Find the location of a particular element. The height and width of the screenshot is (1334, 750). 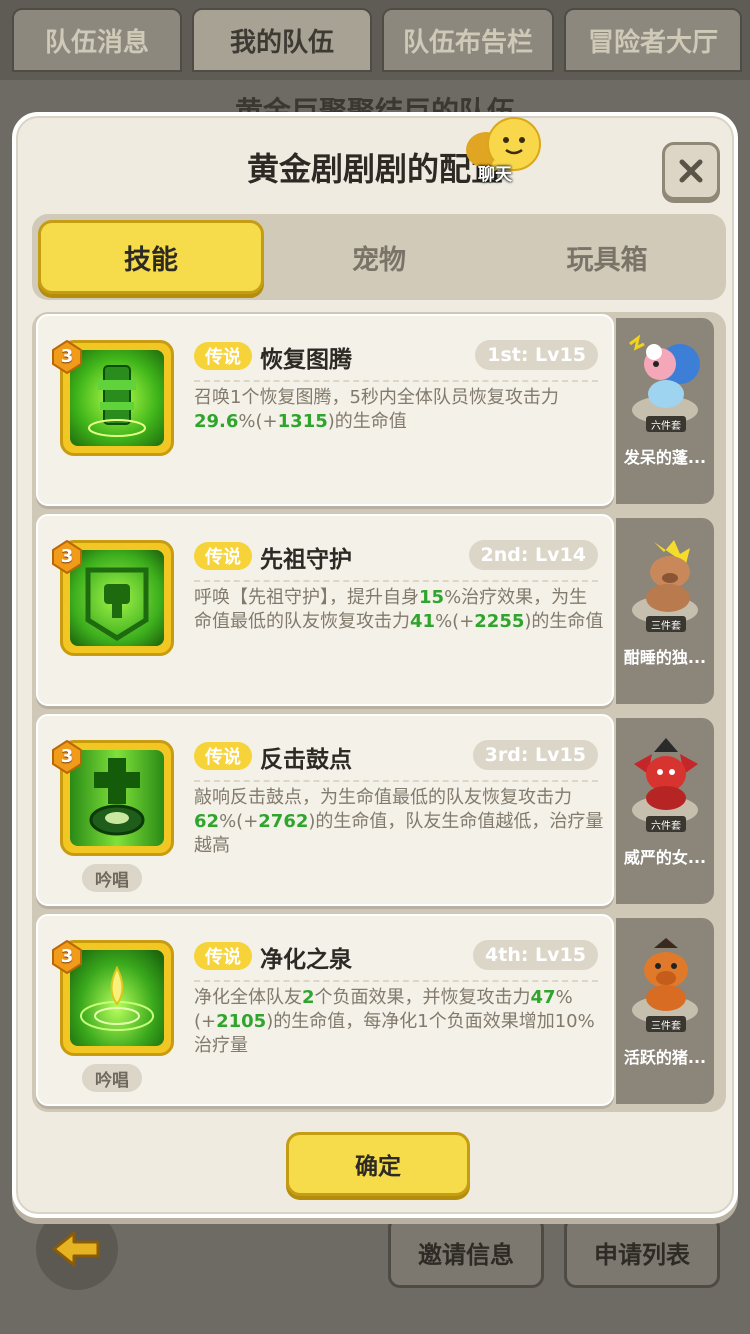

close-button is located at coordinates (691, 171).